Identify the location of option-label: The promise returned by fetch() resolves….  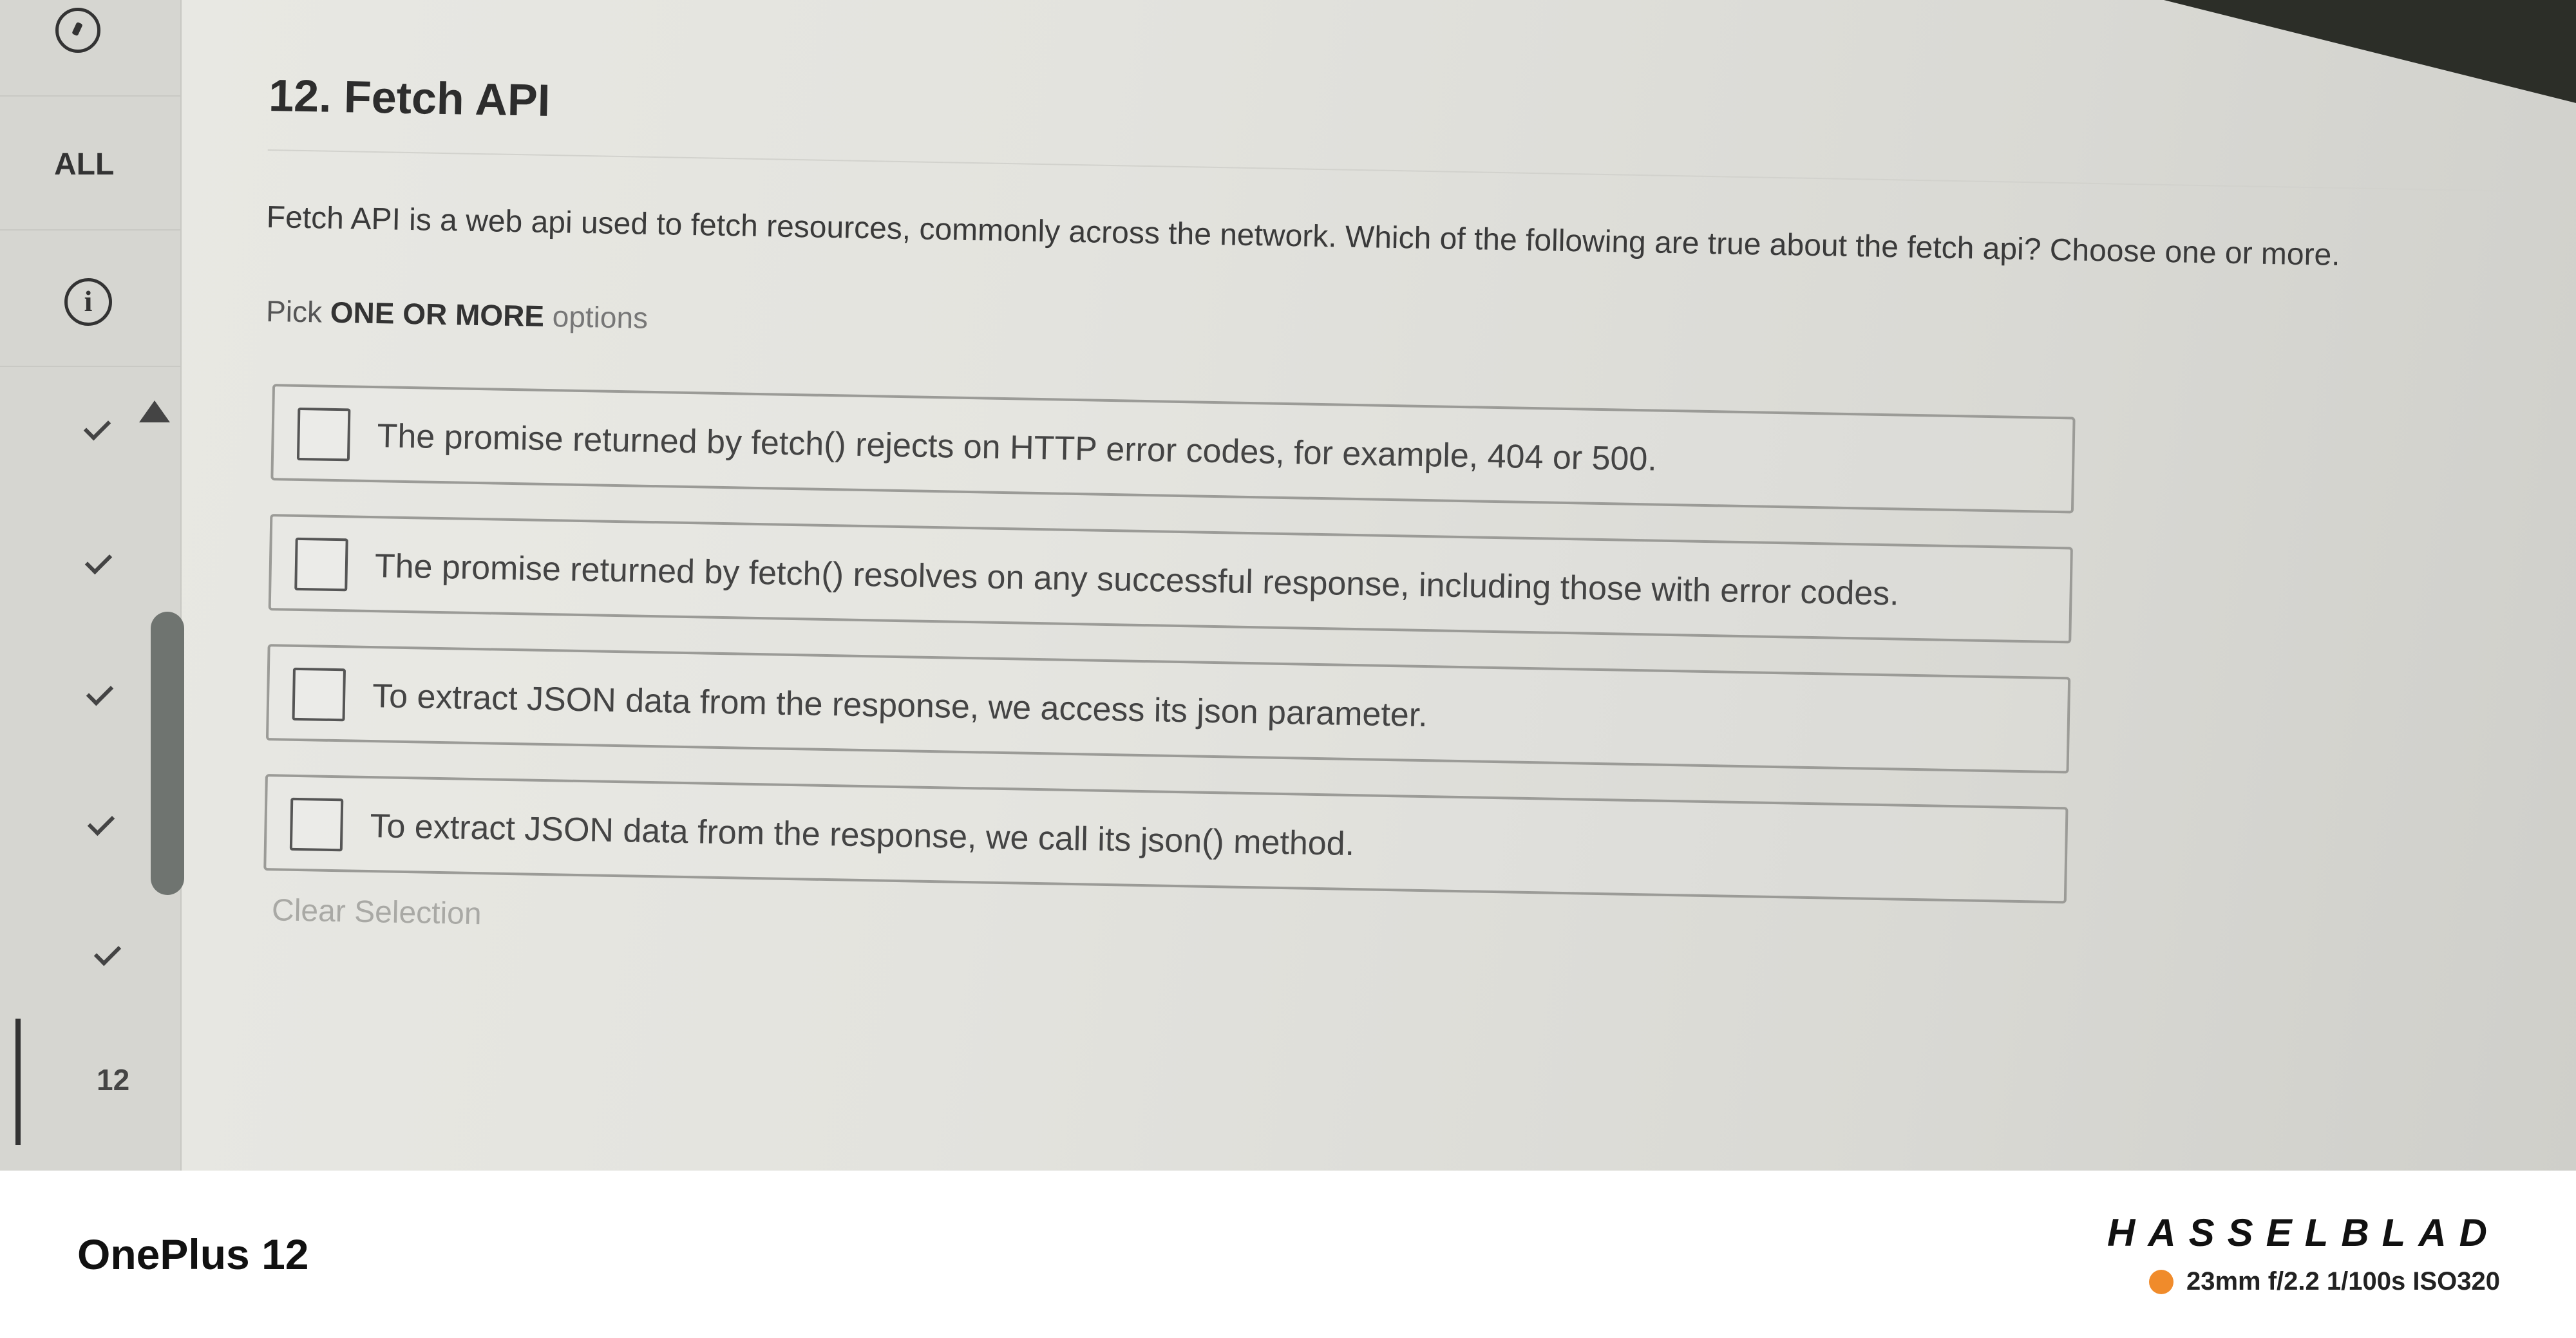
(1137, 580).